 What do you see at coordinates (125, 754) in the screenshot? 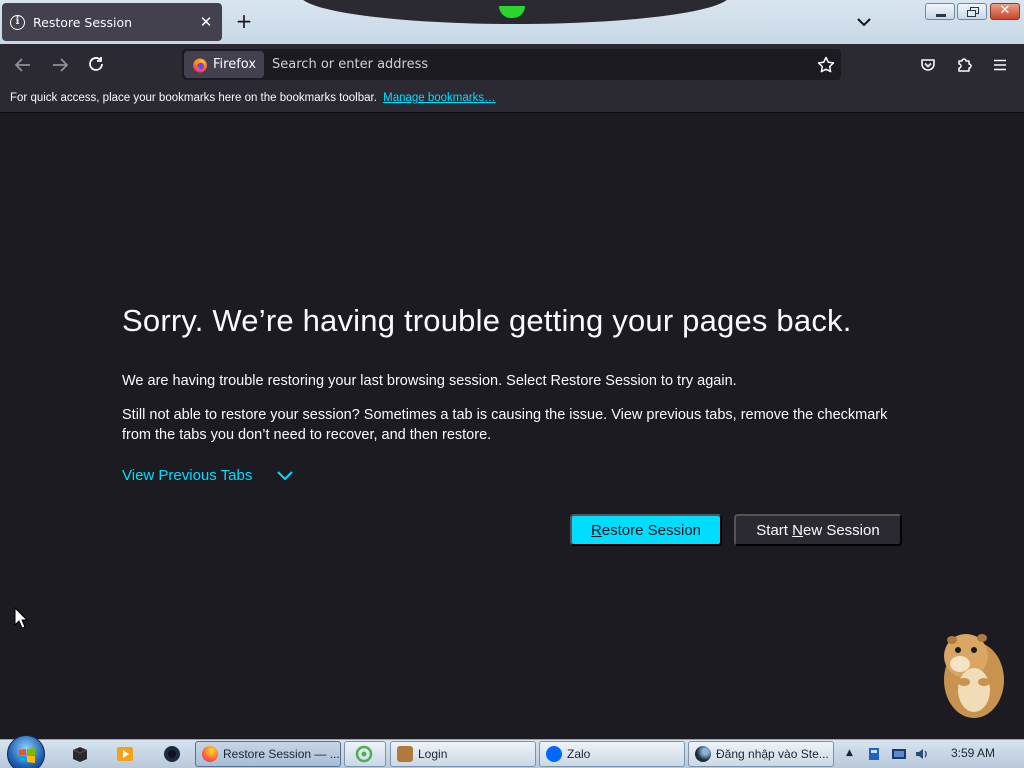
I see `media-player-icon` at bounding box center [125, 754].